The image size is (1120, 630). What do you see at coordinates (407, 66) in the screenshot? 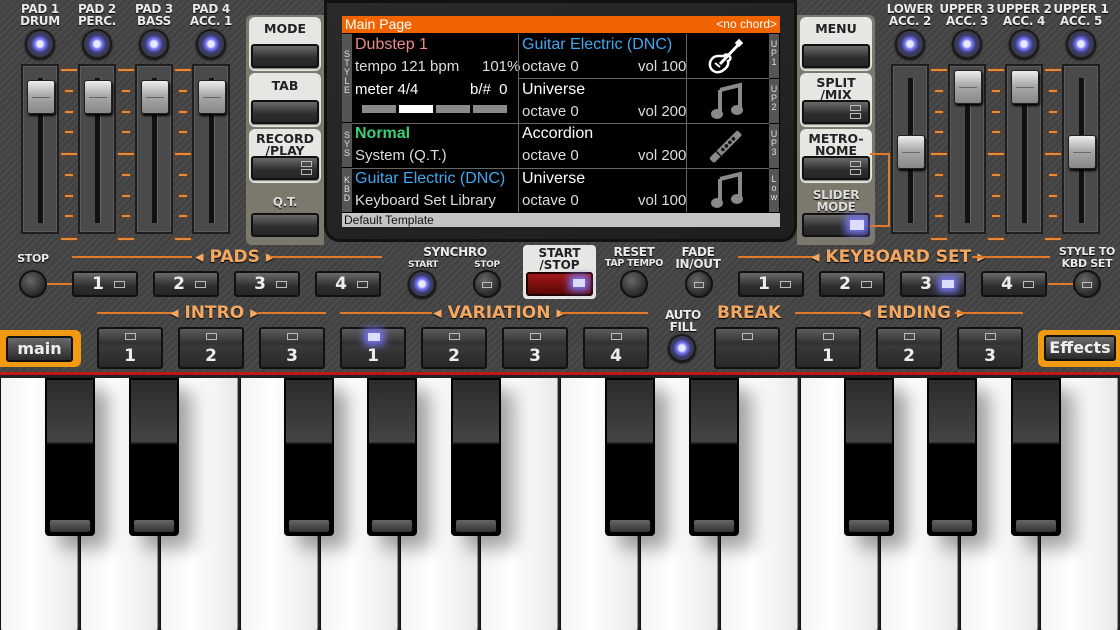
I see `tempo-value: tempo 121 bpm` at bounding box center [407, 66].